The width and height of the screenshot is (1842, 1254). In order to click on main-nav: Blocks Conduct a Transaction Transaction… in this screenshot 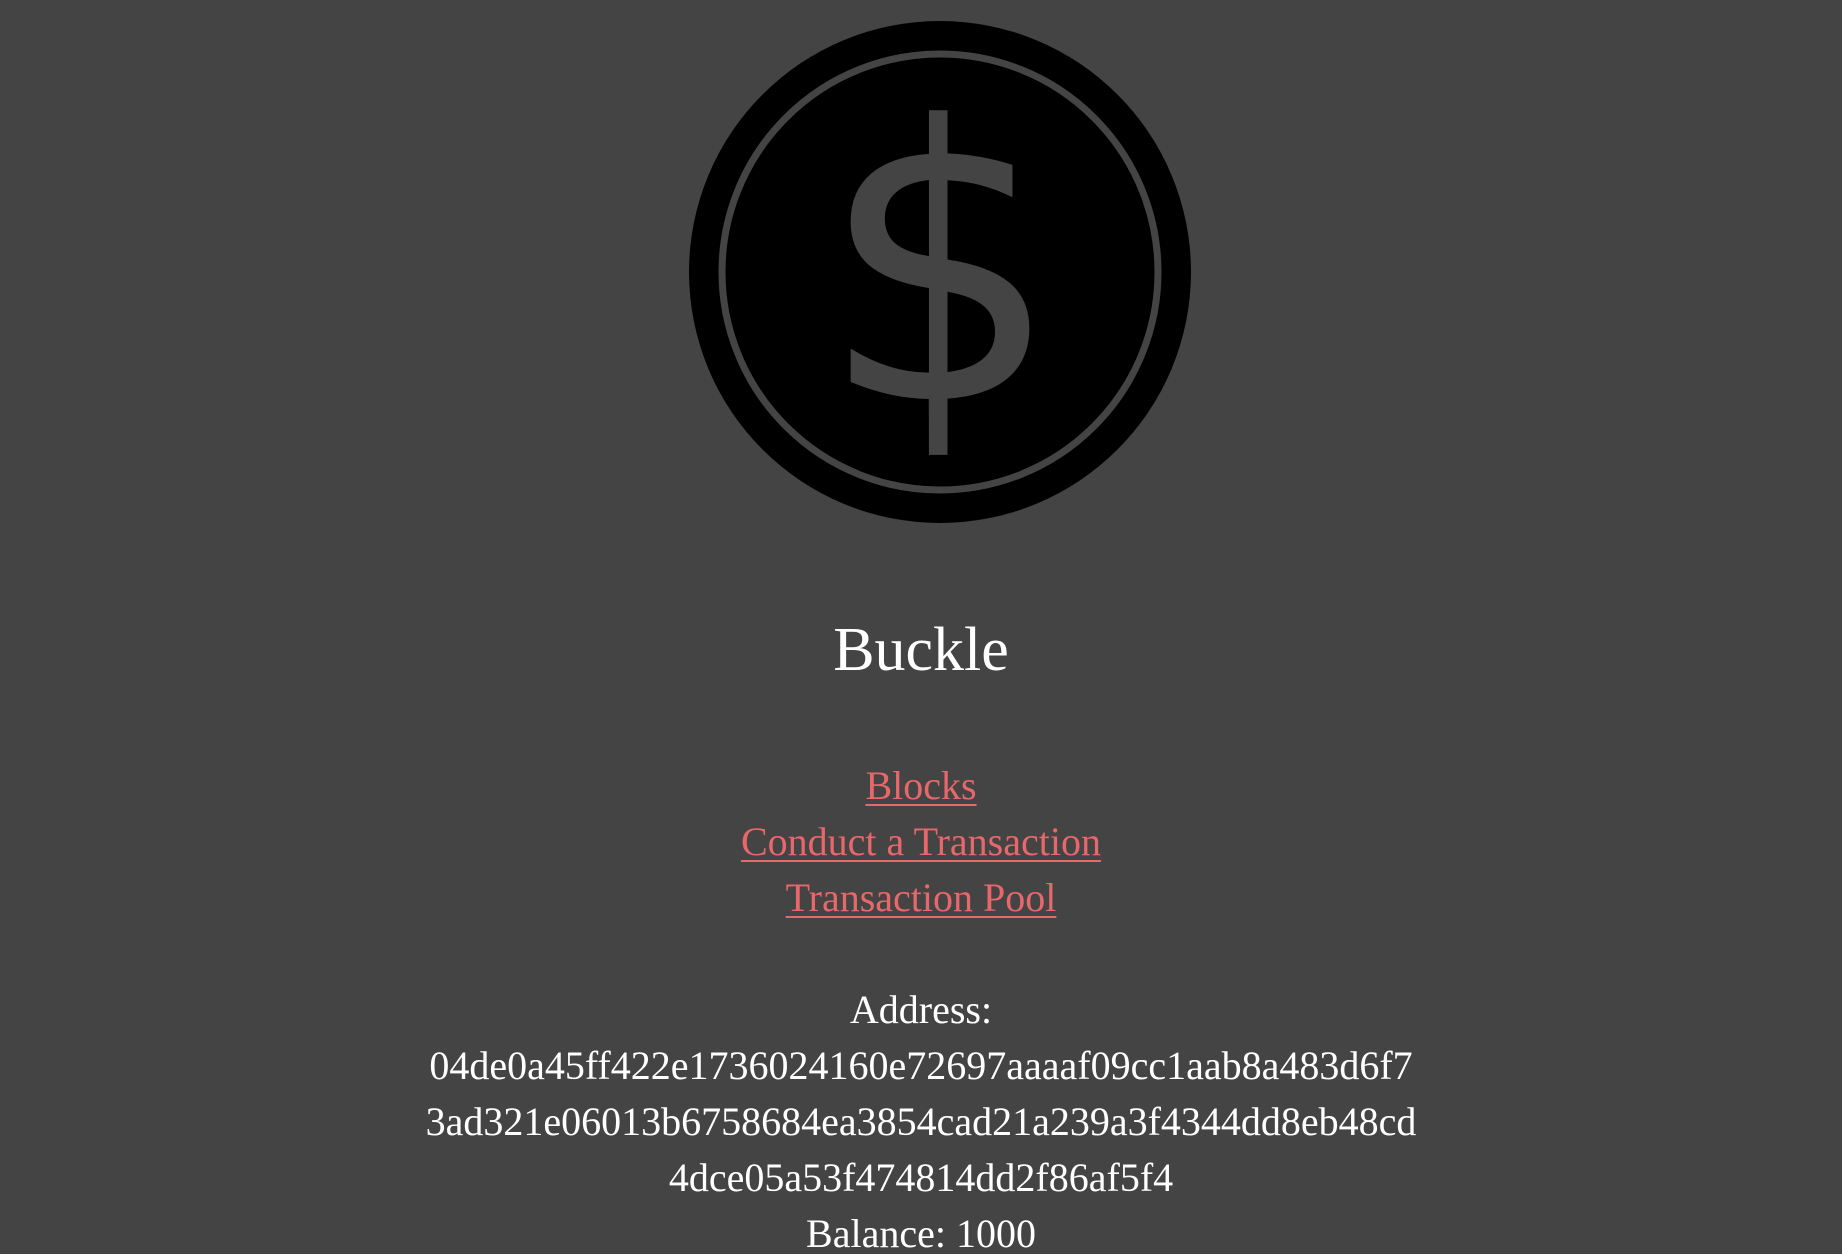, I will do `click(921, 842)`.